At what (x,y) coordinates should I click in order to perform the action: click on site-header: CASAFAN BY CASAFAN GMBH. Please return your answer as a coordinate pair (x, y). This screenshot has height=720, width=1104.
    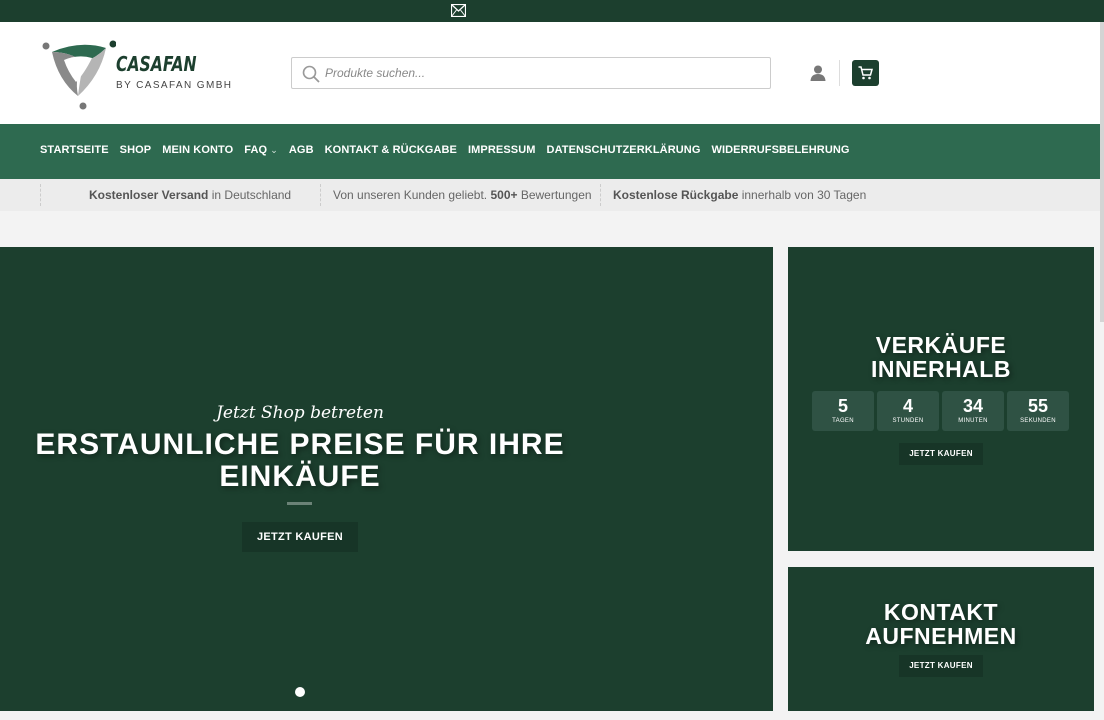
    Looking at the image, I should click on (552, 73).